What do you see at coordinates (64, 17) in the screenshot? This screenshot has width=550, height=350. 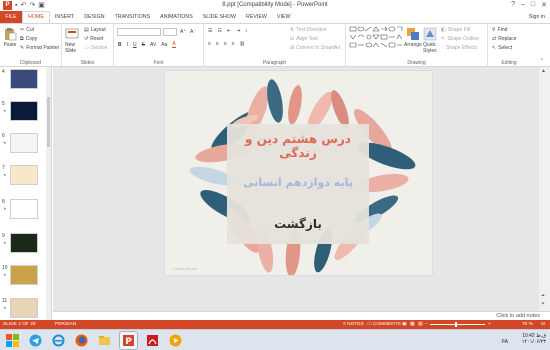 I see `tab-insert: INSERT` at bounding box center [64, 17].